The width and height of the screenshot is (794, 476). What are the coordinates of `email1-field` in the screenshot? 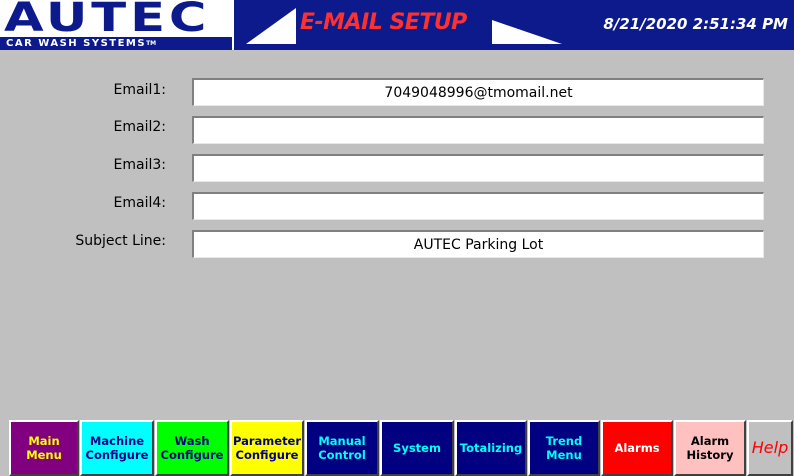 It's located at (478, 92).